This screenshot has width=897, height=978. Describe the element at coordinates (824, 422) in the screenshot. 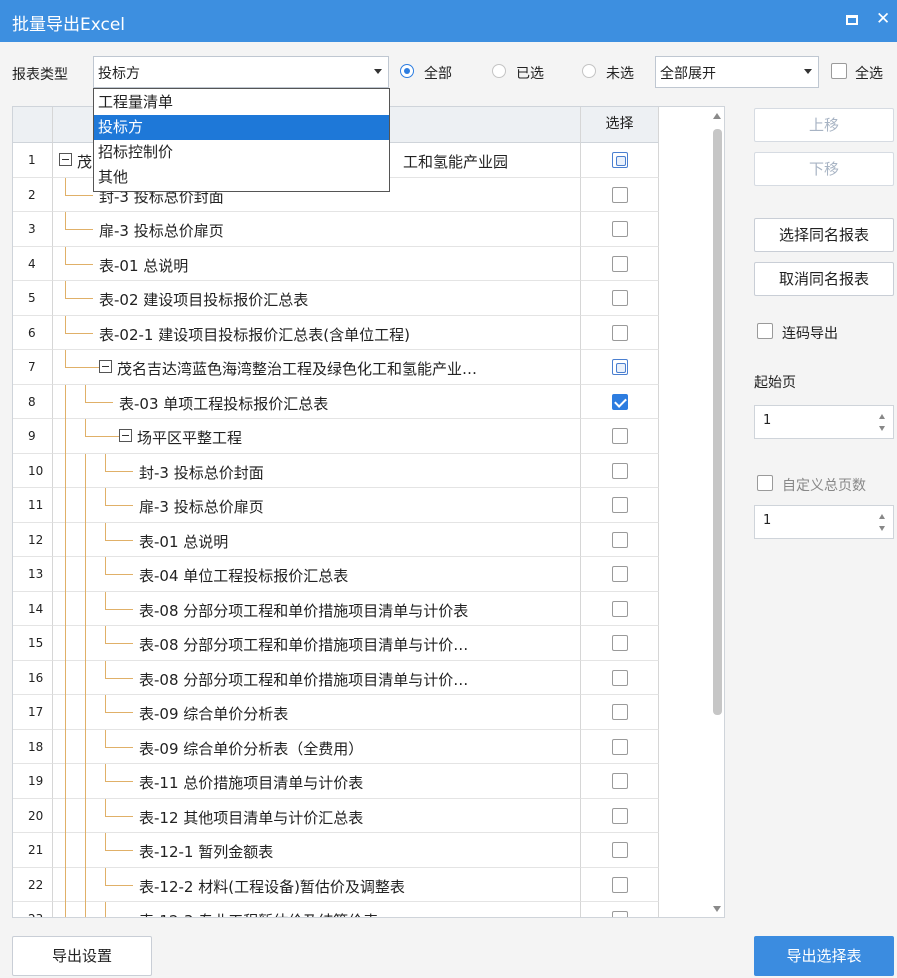

I see `start-page-spinner: 1` at that location.